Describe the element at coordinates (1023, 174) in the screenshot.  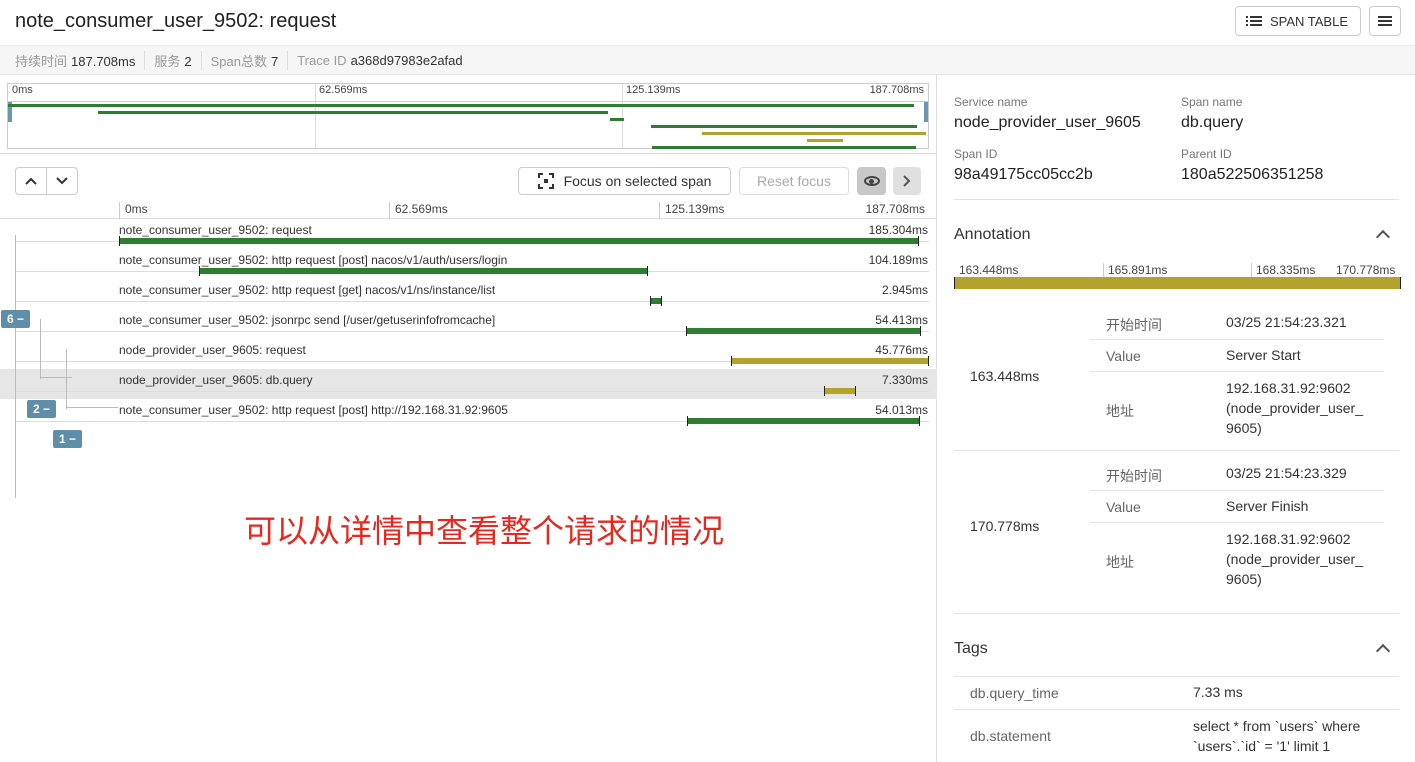
I see `span-id-value: 98a49175cc05cc2b` at that location.